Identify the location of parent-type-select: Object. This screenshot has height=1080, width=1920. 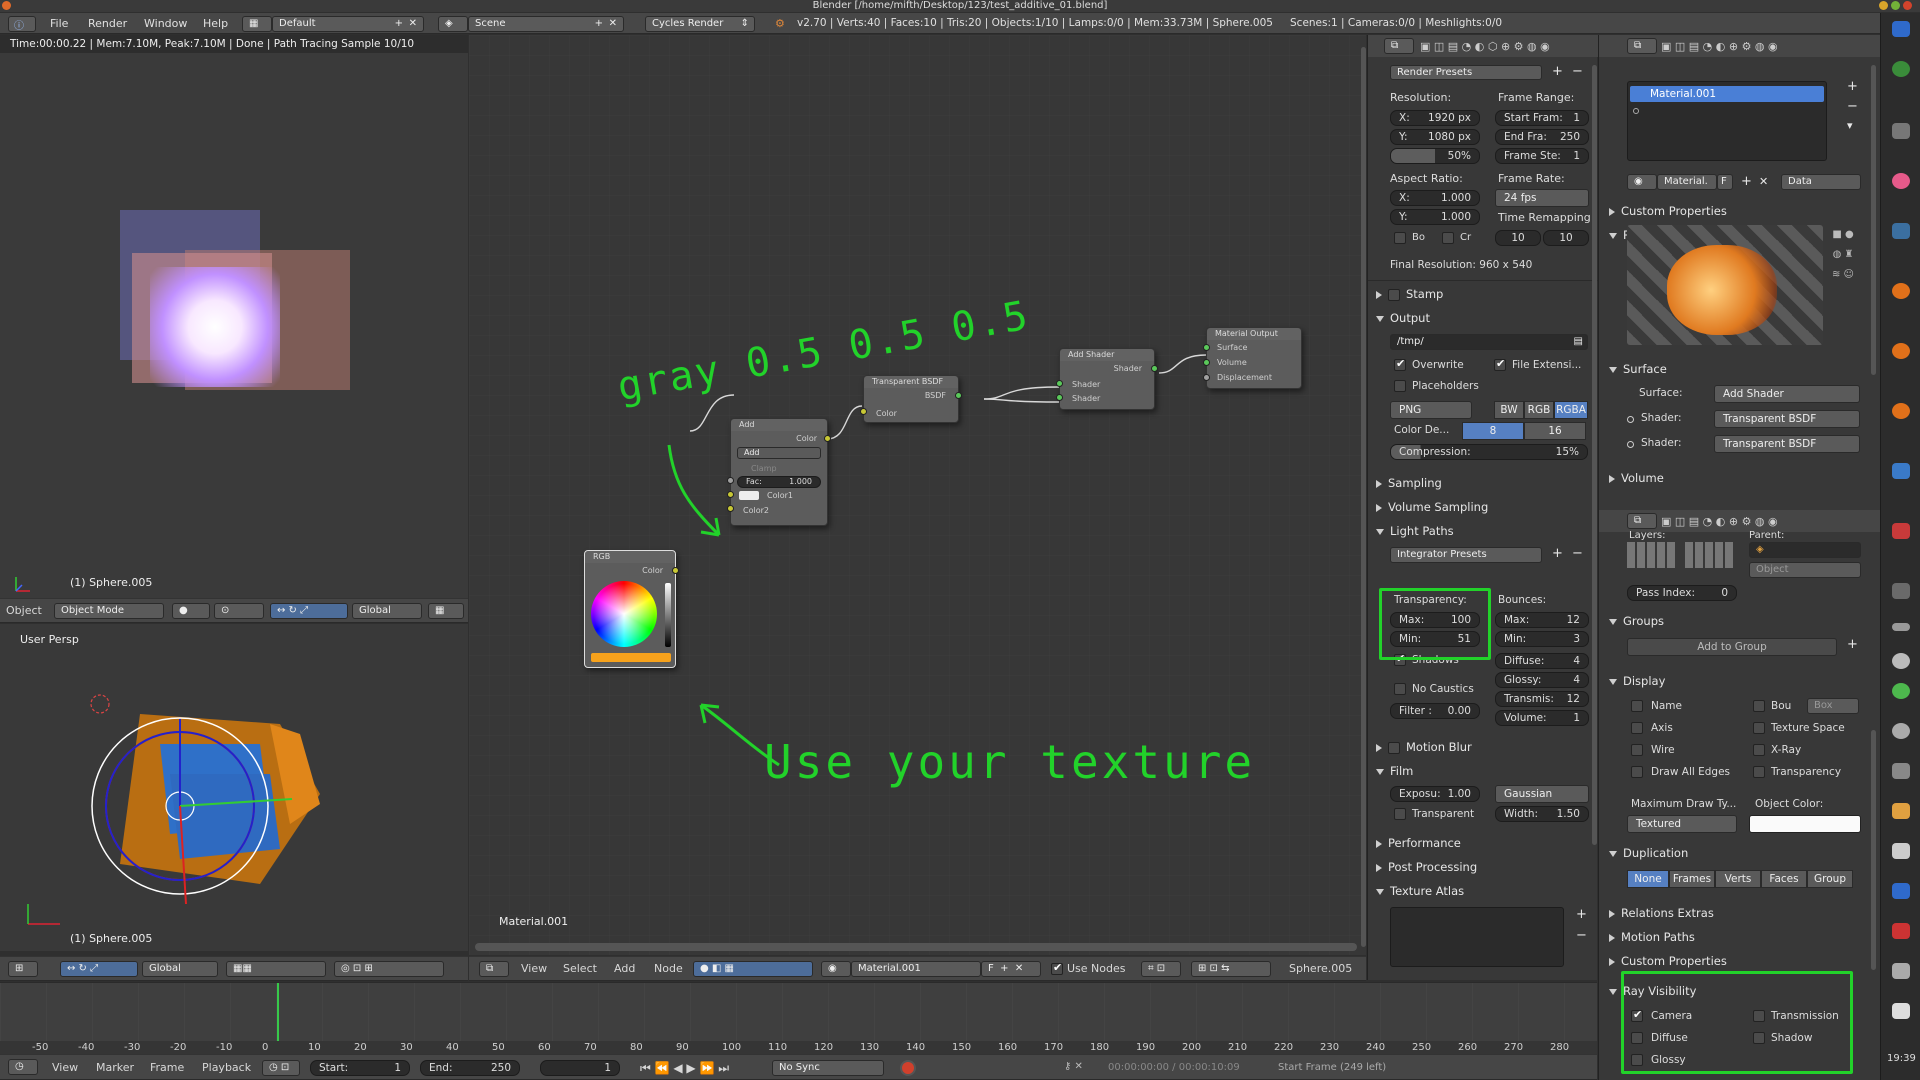
(1805, 570).